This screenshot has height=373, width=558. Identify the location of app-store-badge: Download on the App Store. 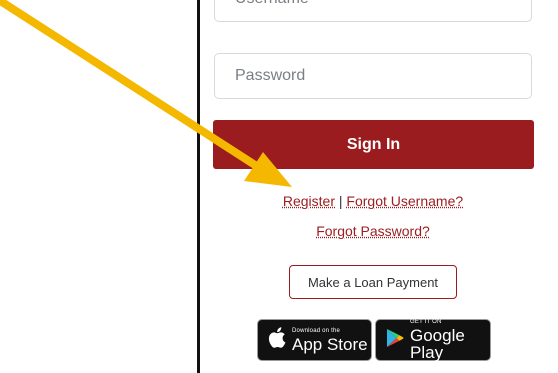
(314, 340).